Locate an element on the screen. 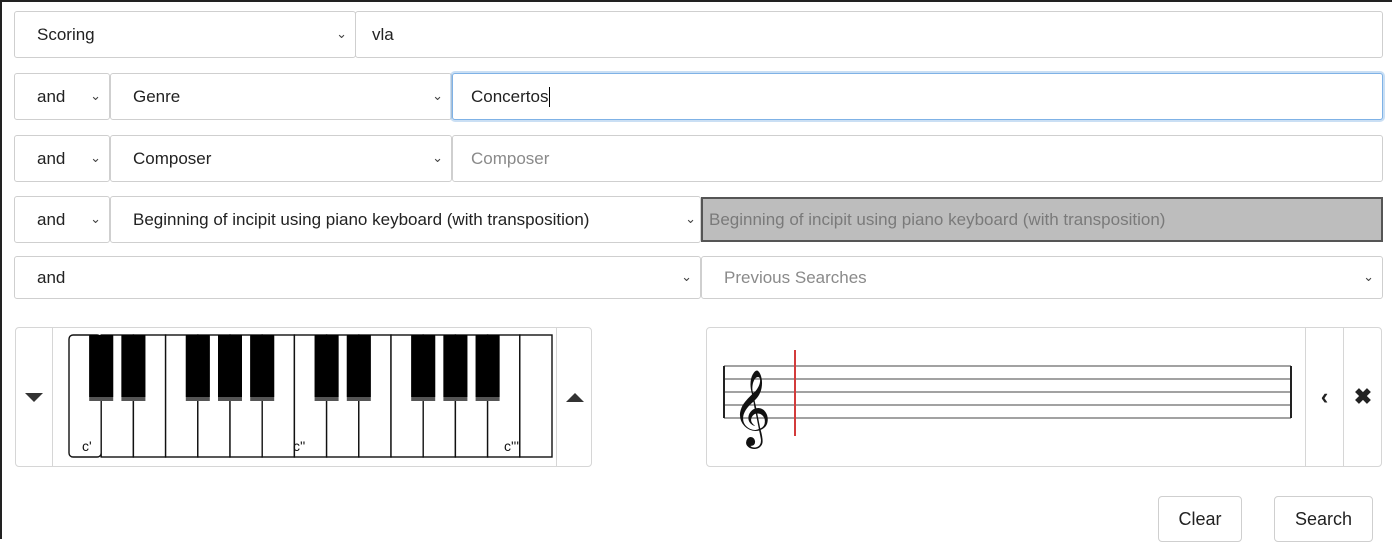 This screenshot has width=1392, height=542. incipit-staff-panel: 𝄞 ‹ ✖ is located at coordinates (1044, 397).